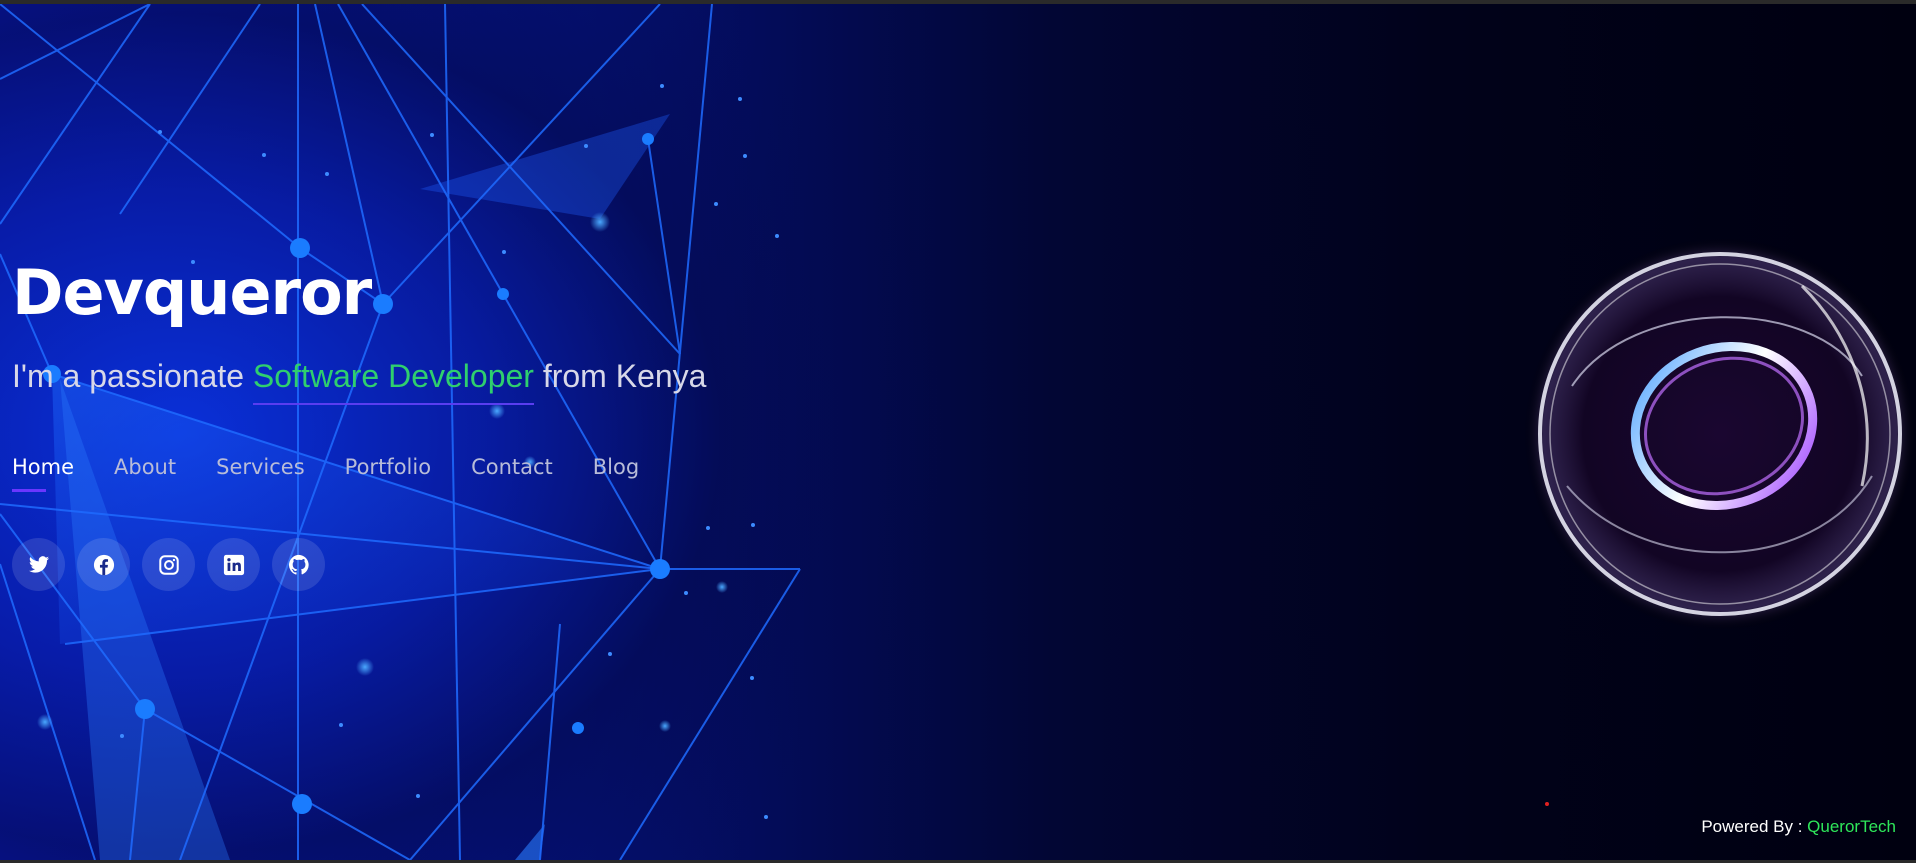  I want to click on linkedin-button, so click(233, 564).